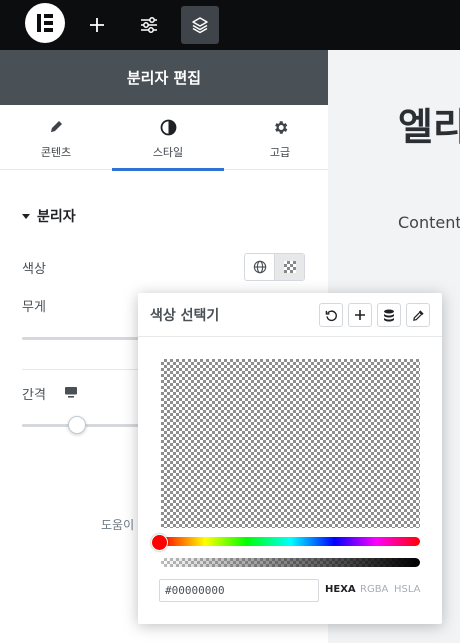  I want to click on format-hsla: HSLA, so click(407, 589).